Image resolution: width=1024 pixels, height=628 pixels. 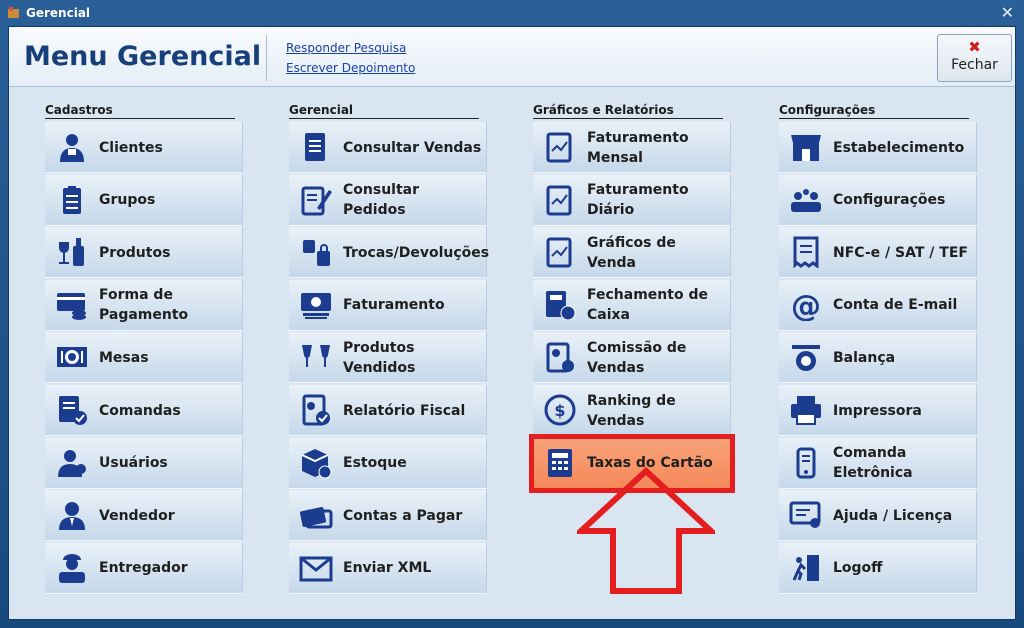 What do you see at coordinates (632, 358) in the screenshot?
I see `menu-item-comiss-o-de-vendas: Comissão de Vendas` at bounding box center [632, 358].